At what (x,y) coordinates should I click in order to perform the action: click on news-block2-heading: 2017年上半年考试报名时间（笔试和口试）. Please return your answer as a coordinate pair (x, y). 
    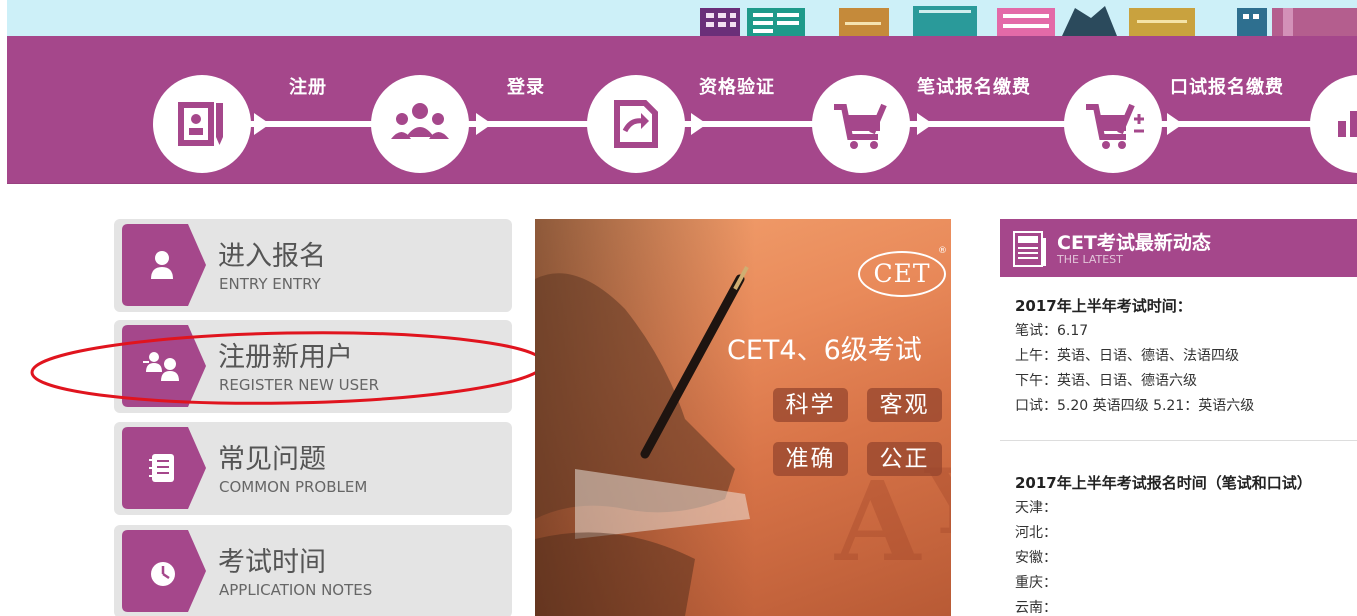
    Looking at the image, I should click on (1163, 482).